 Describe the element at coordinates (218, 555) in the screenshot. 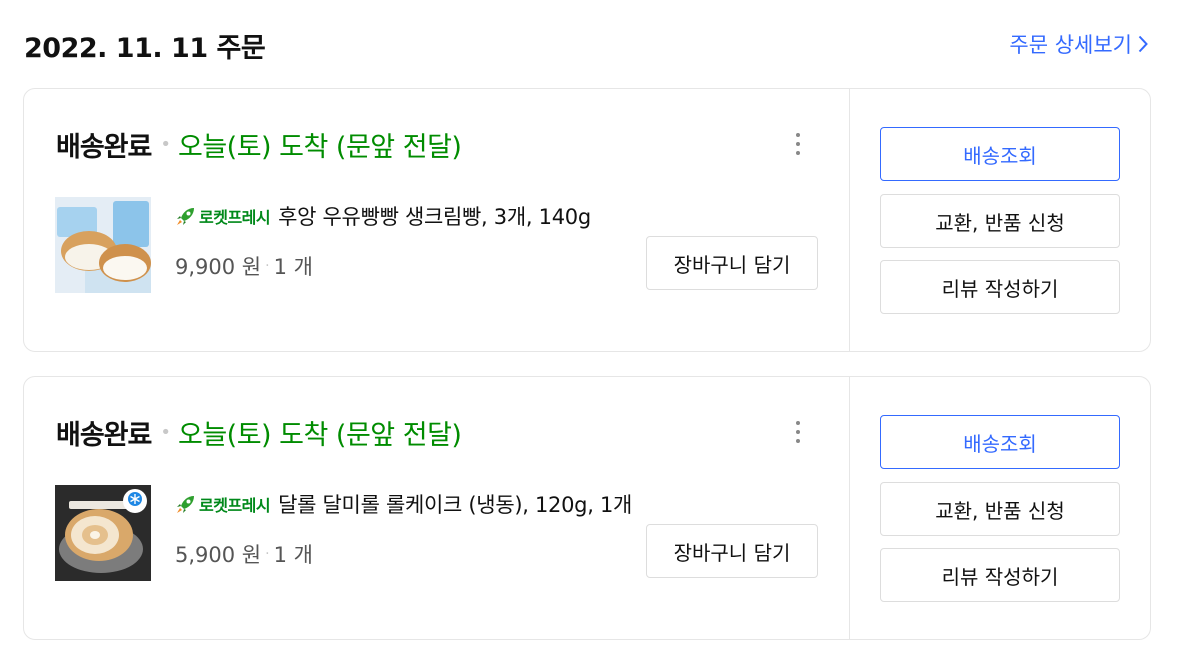

I see `product-price: 5,900 원` at that location.